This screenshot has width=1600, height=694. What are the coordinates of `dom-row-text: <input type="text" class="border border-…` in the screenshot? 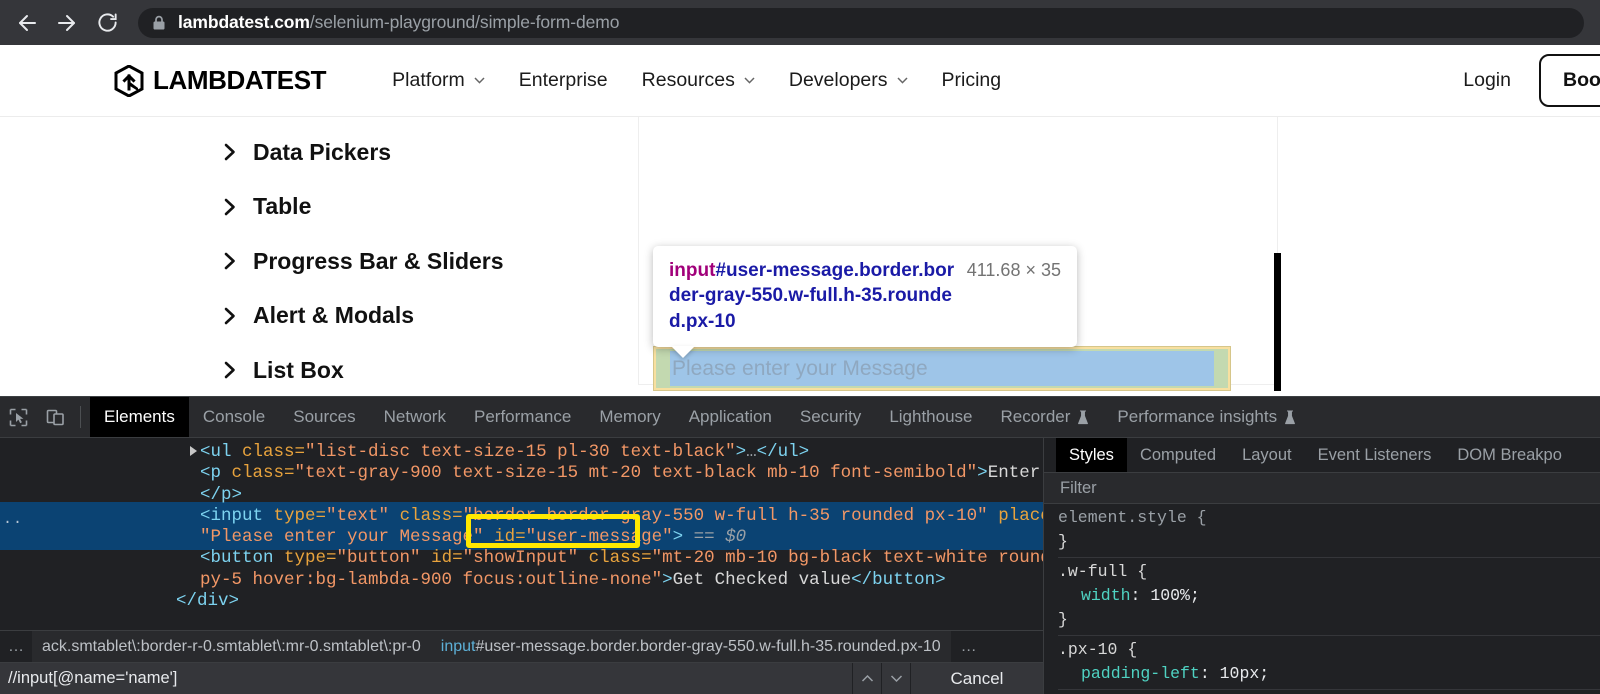 It's located at (621, 516).